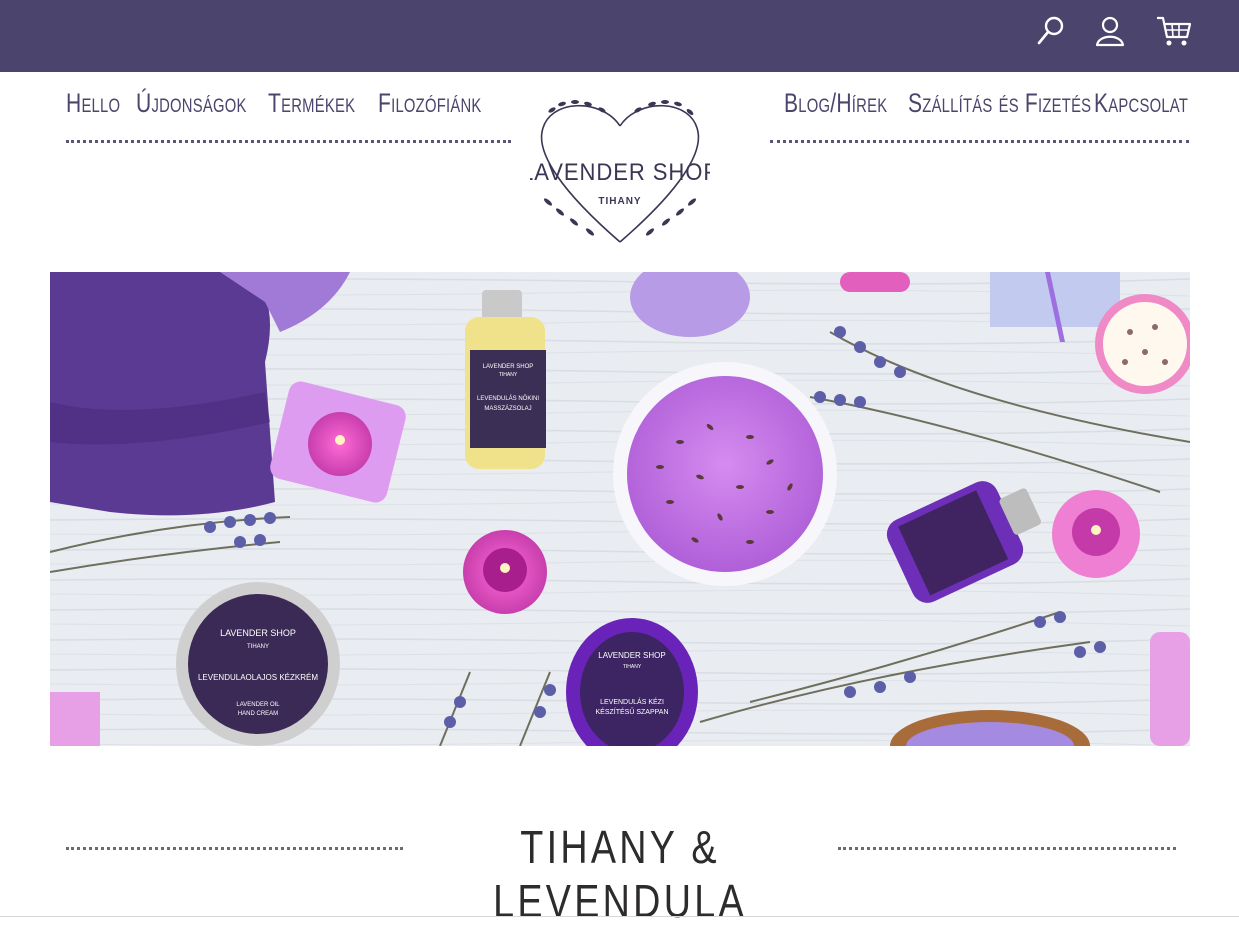  I want to click on nav-item-ujdonsagok: Újdonságok, so click(191, 103).